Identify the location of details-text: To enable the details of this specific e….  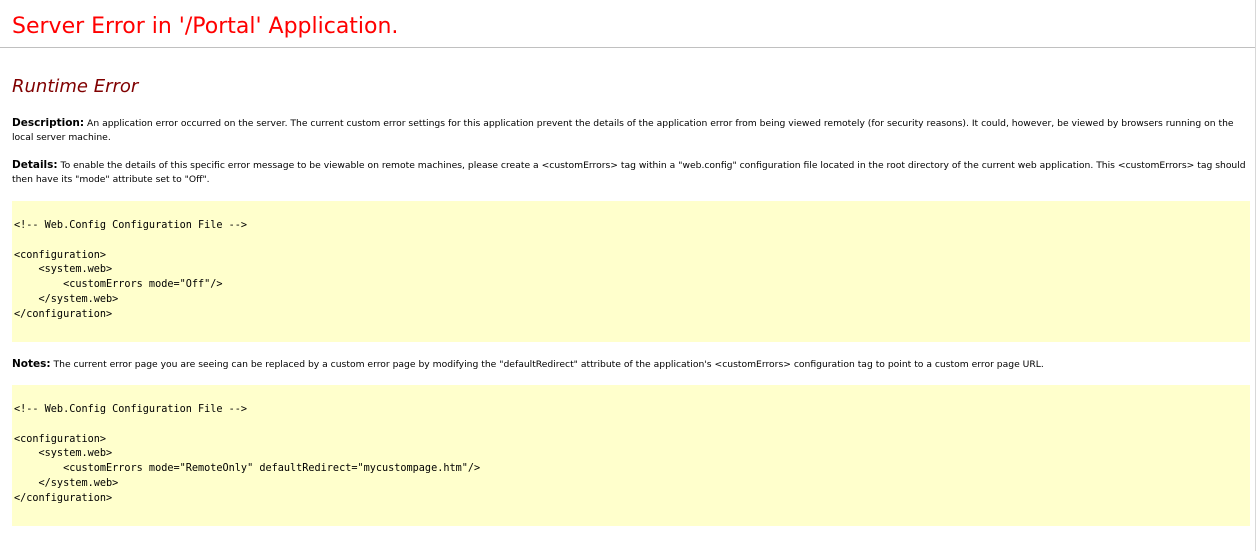
(629, 172).